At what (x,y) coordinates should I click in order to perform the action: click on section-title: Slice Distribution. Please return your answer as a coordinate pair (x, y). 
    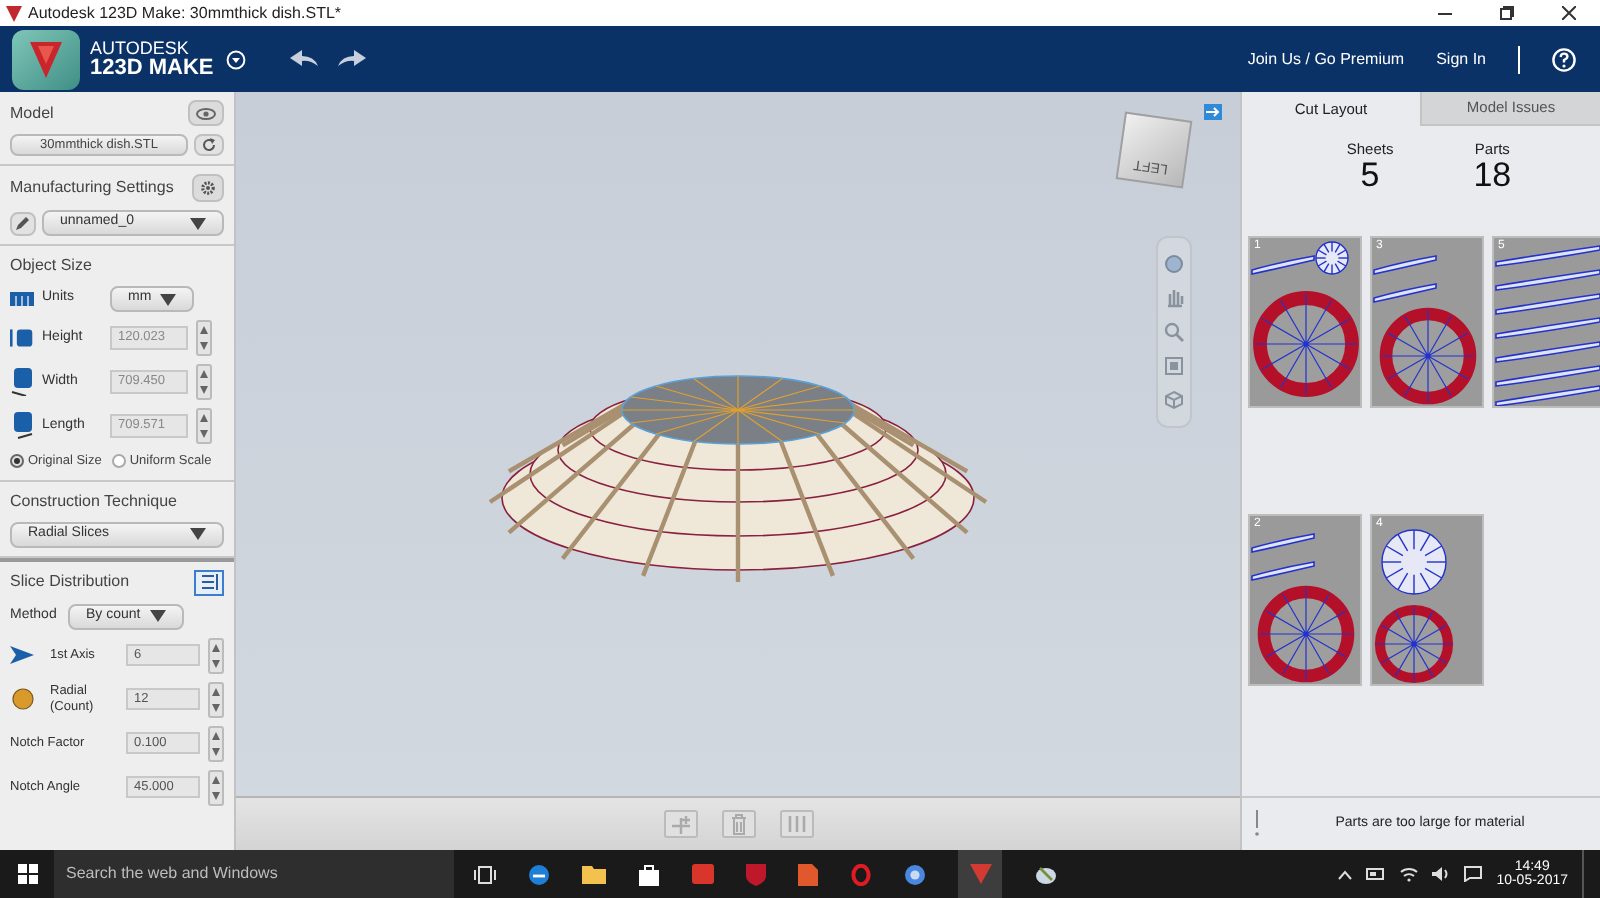
    Looking at the image, I should click on (70, 582).